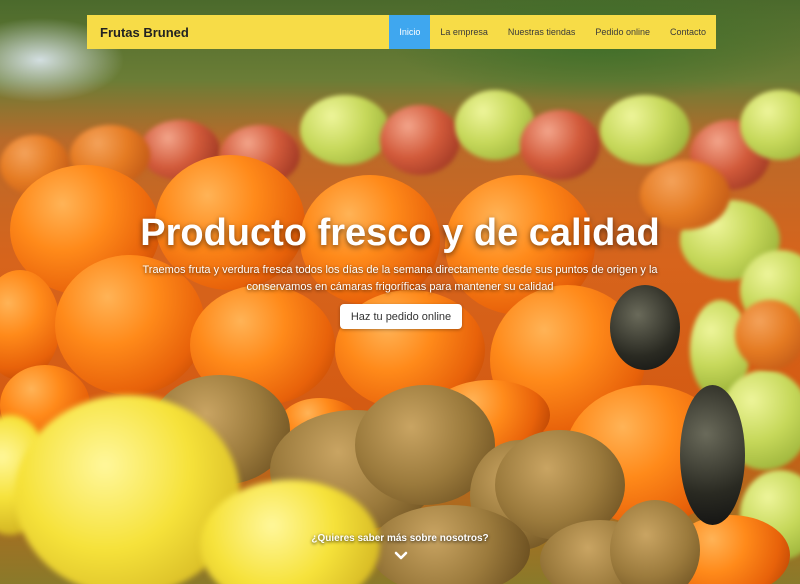 This screenshot has height=584, width=800. I want to click on nav-item-contacto: Contacto, so click(688, 32).